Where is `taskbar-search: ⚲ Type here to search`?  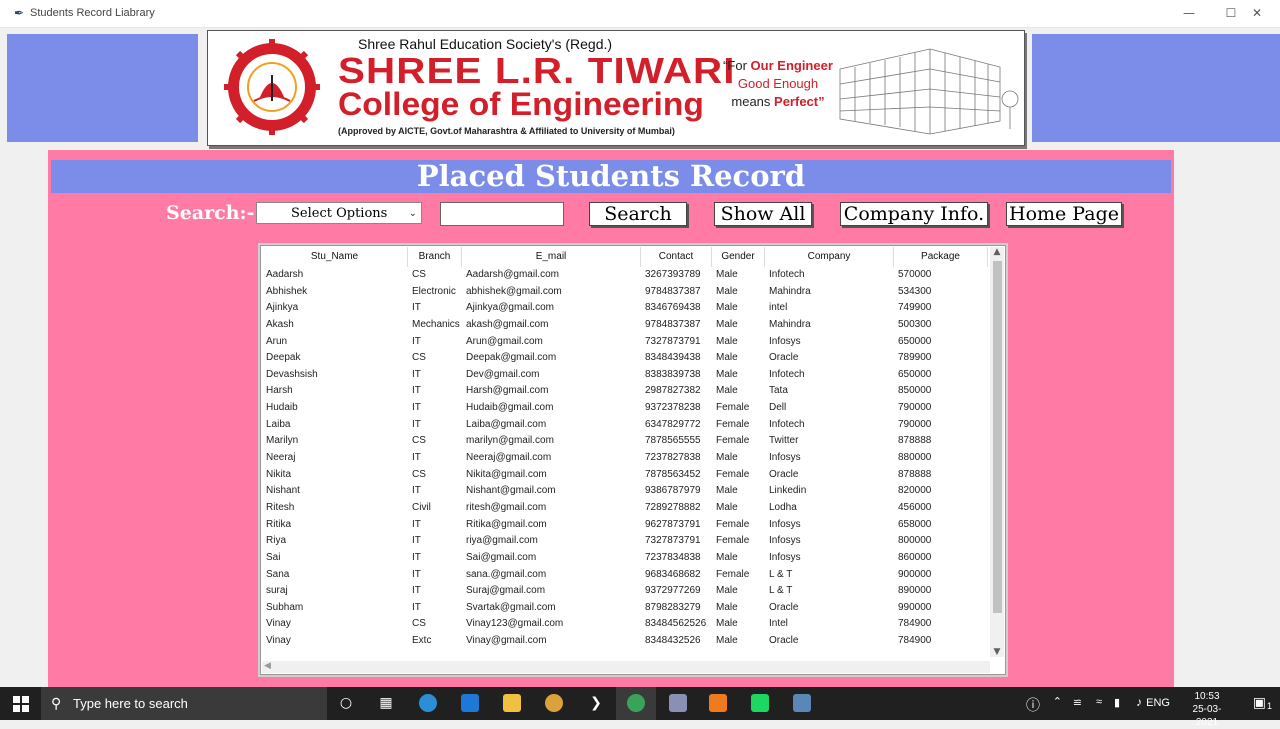 taskbar-search: ⚲ Type here to search is located at coordinates (184, 703).